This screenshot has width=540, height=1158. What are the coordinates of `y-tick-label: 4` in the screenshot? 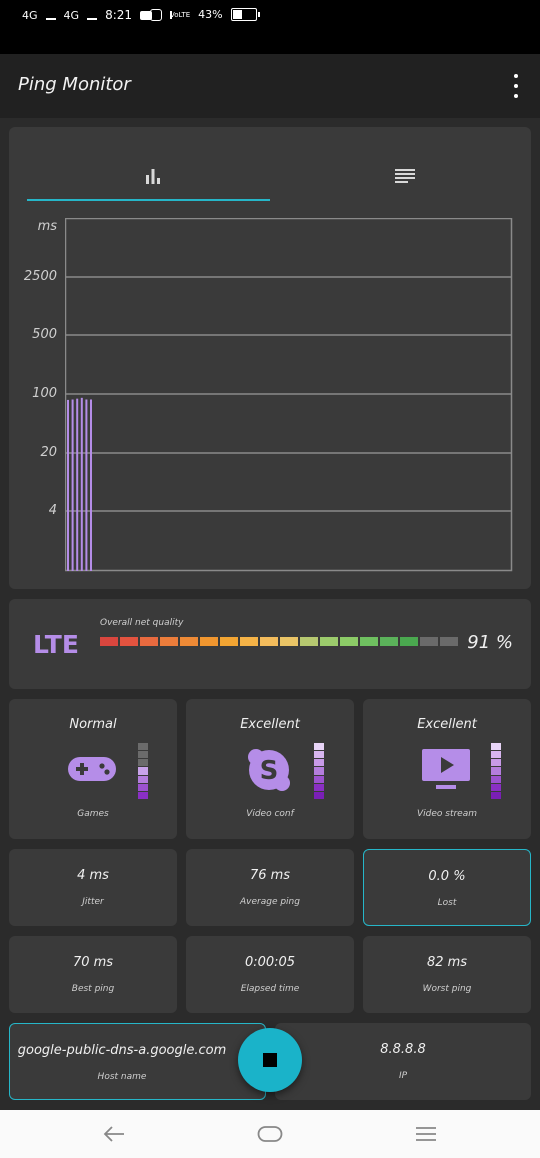 It's located at (52, 510).